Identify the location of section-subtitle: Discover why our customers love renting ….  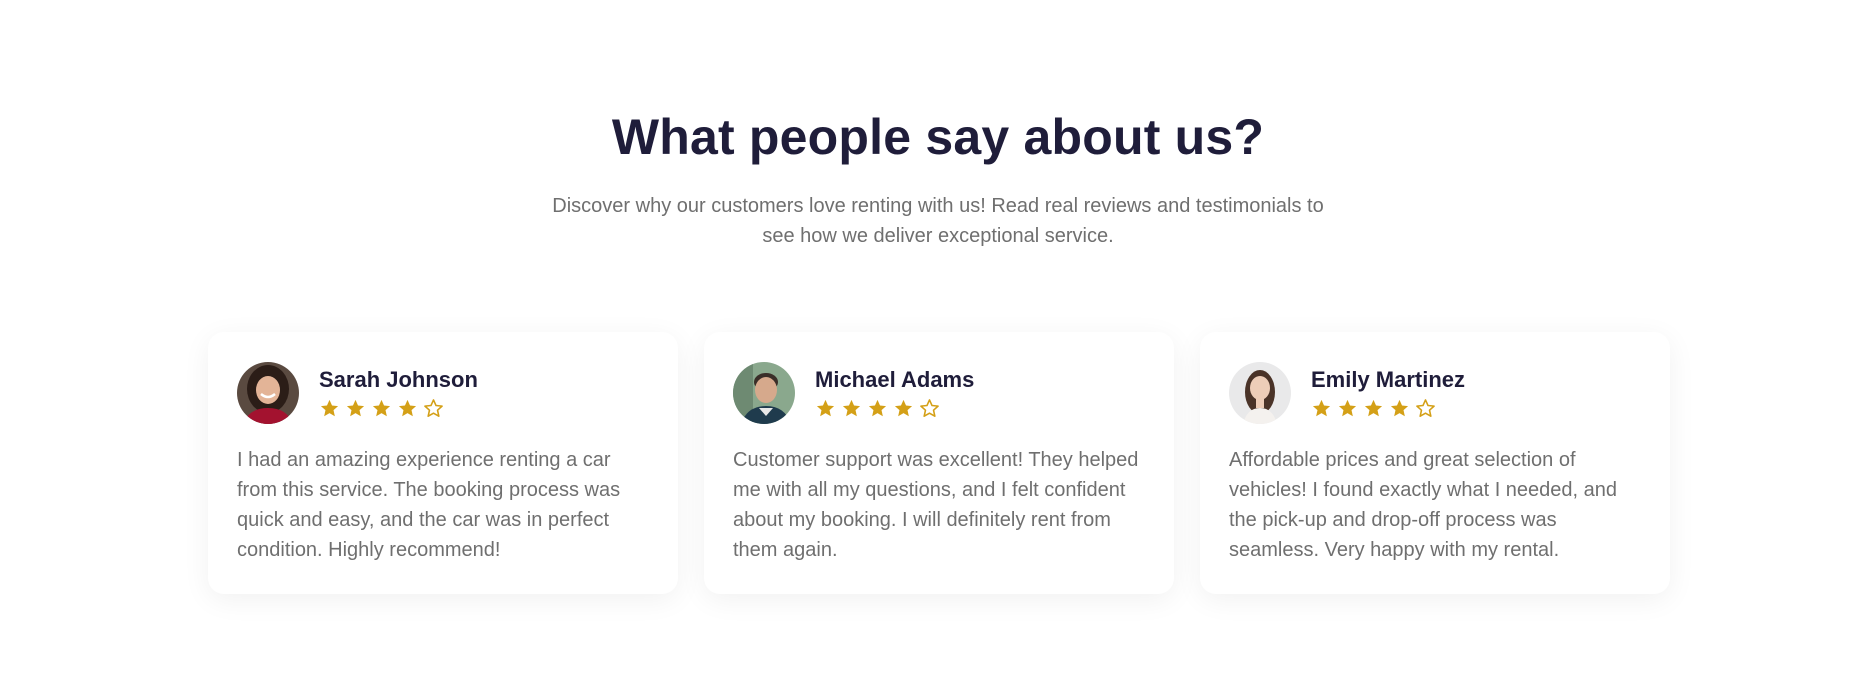
(938, 221).